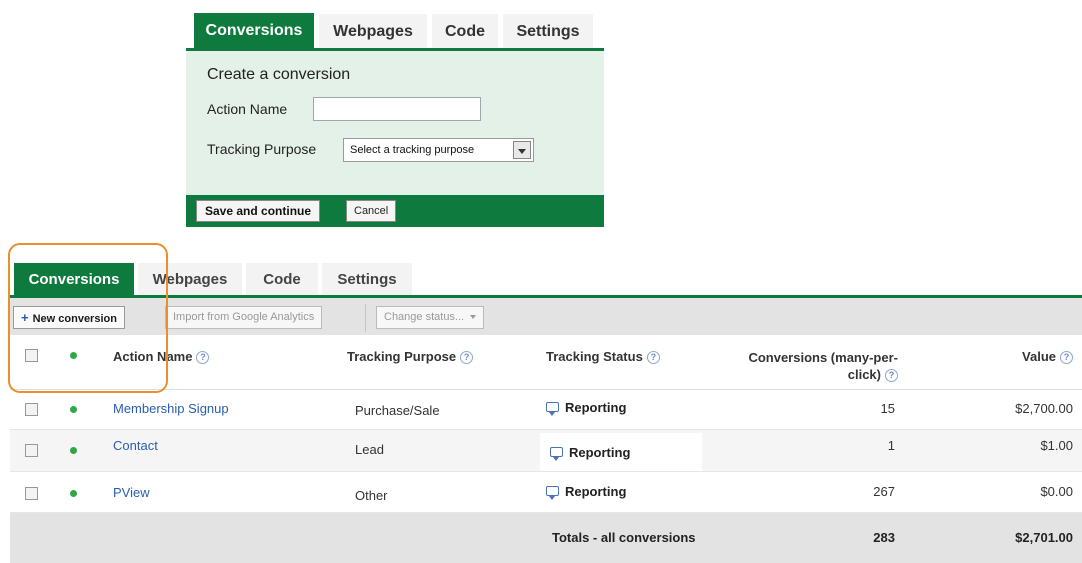 The width and height of the screenshot is (1082, 563). Describe the element at coordinates (1044, 408) in the screenshot. I see `value-cell: $2,700.00` at that location.